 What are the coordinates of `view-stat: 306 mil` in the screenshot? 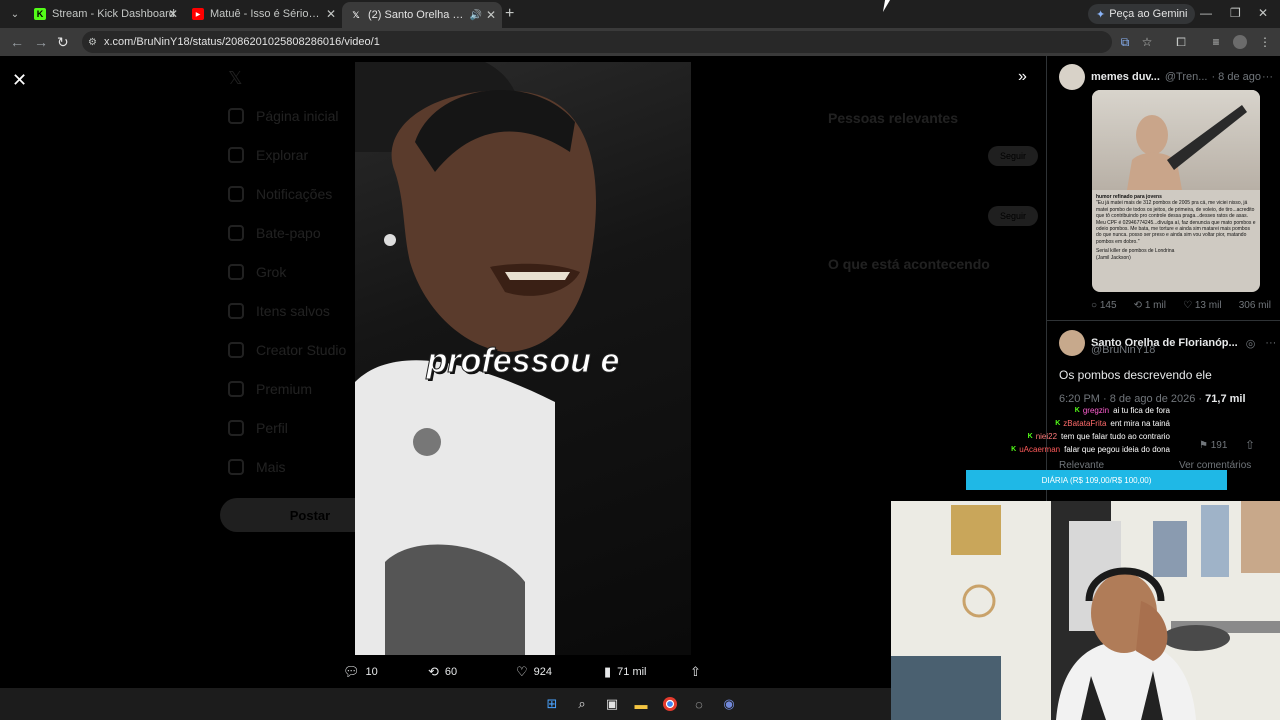 It's located at (1255, 305).